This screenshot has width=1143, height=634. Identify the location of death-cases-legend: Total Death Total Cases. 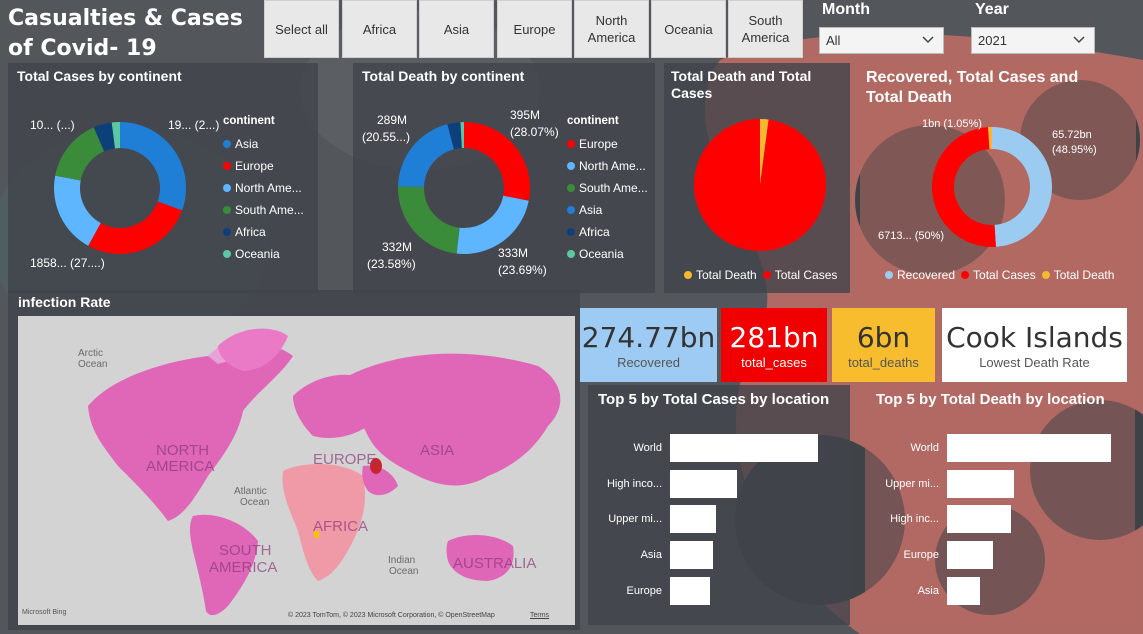
(760, 275).